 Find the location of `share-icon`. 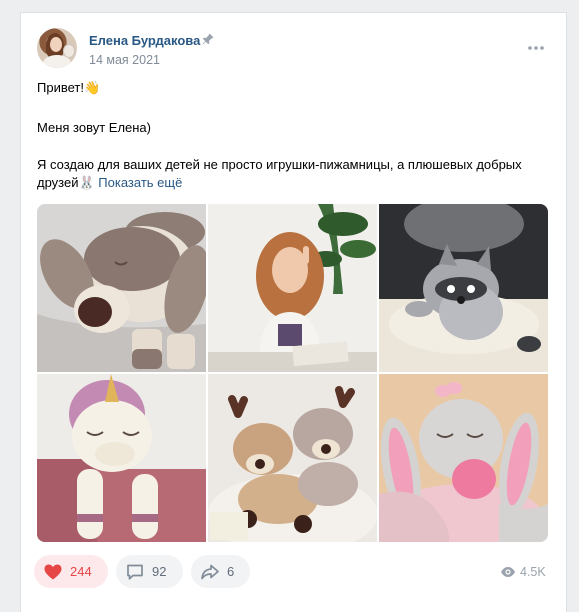

share-icon is located at coordinates (210, 571).